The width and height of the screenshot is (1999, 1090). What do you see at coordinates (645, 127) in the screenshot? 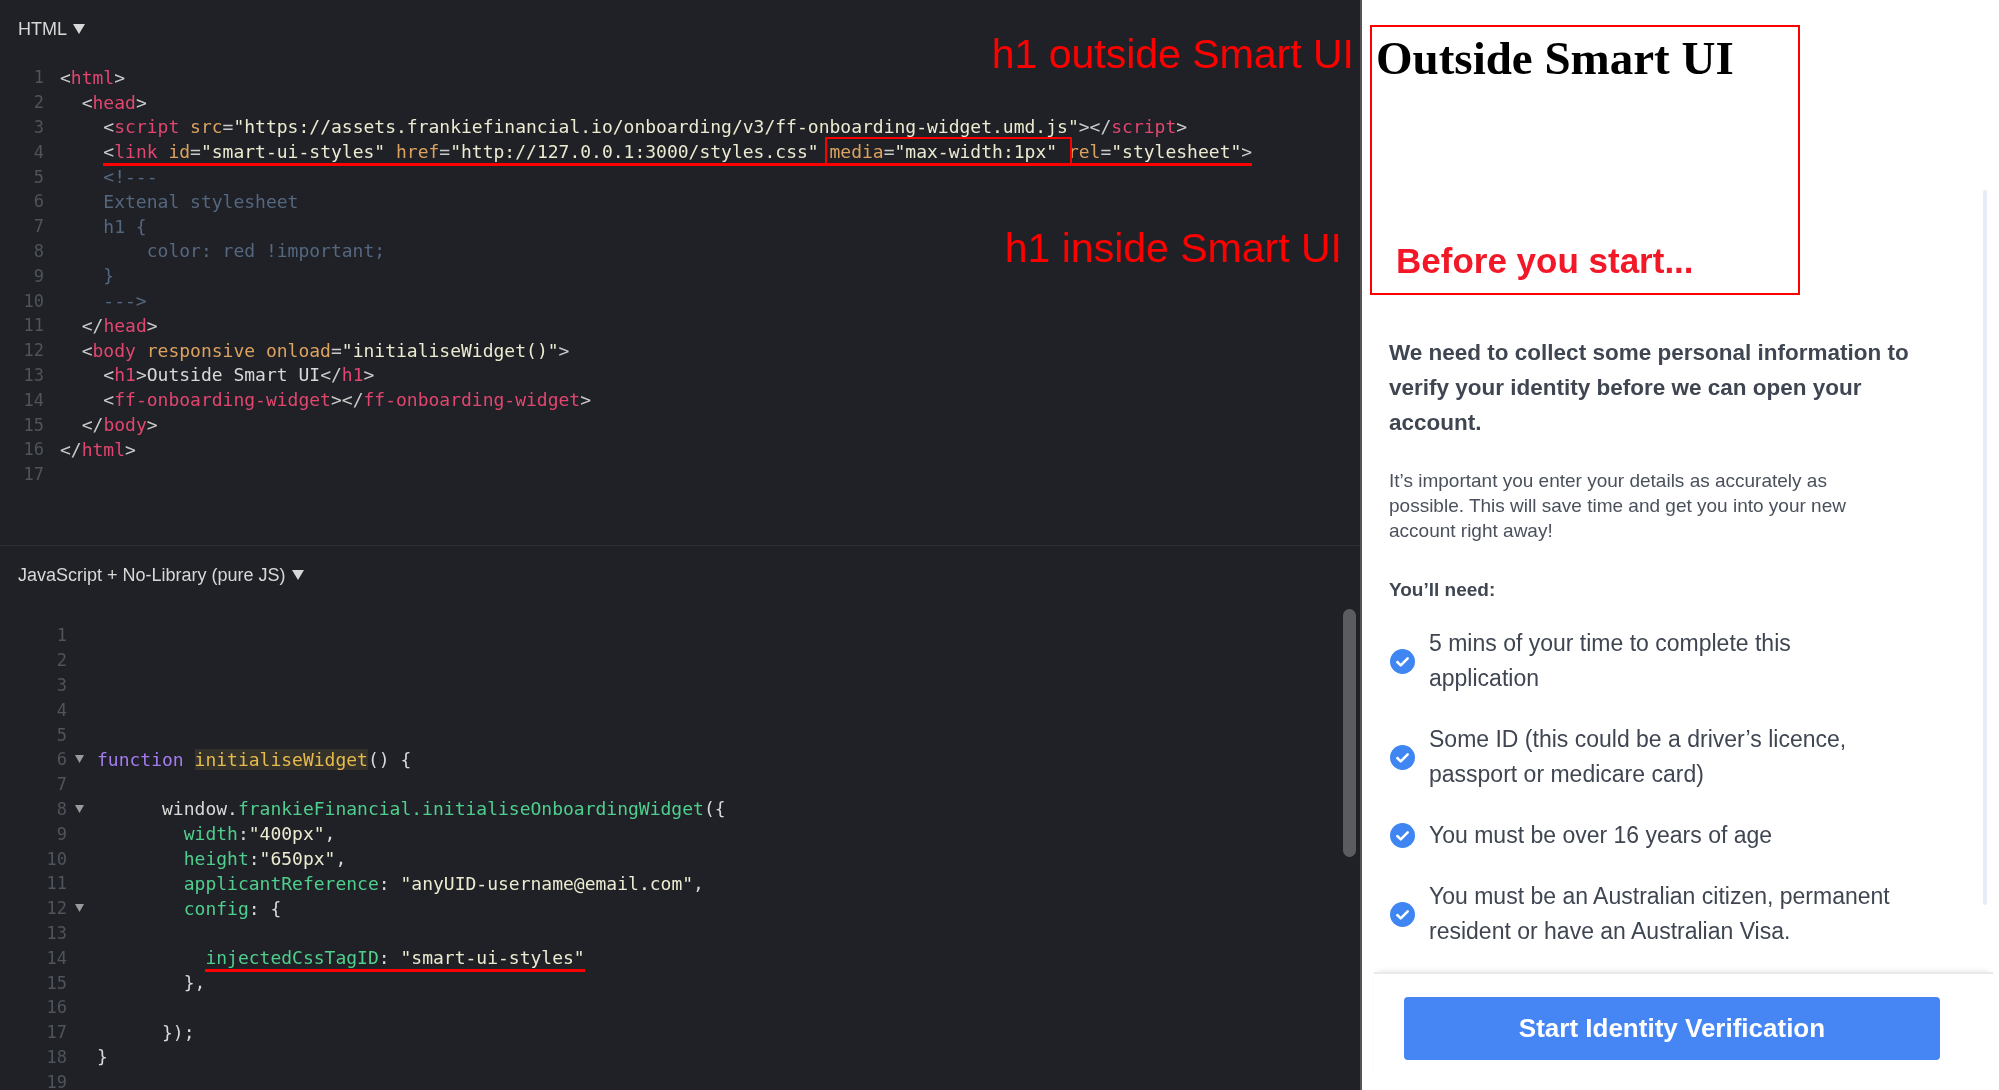
I see `code-line: <script src="https://assets.frankiefinancial.io/onboarding/v3/ff-onboarding-widget.umd.js"></script>` at bounding box center [645, 127].